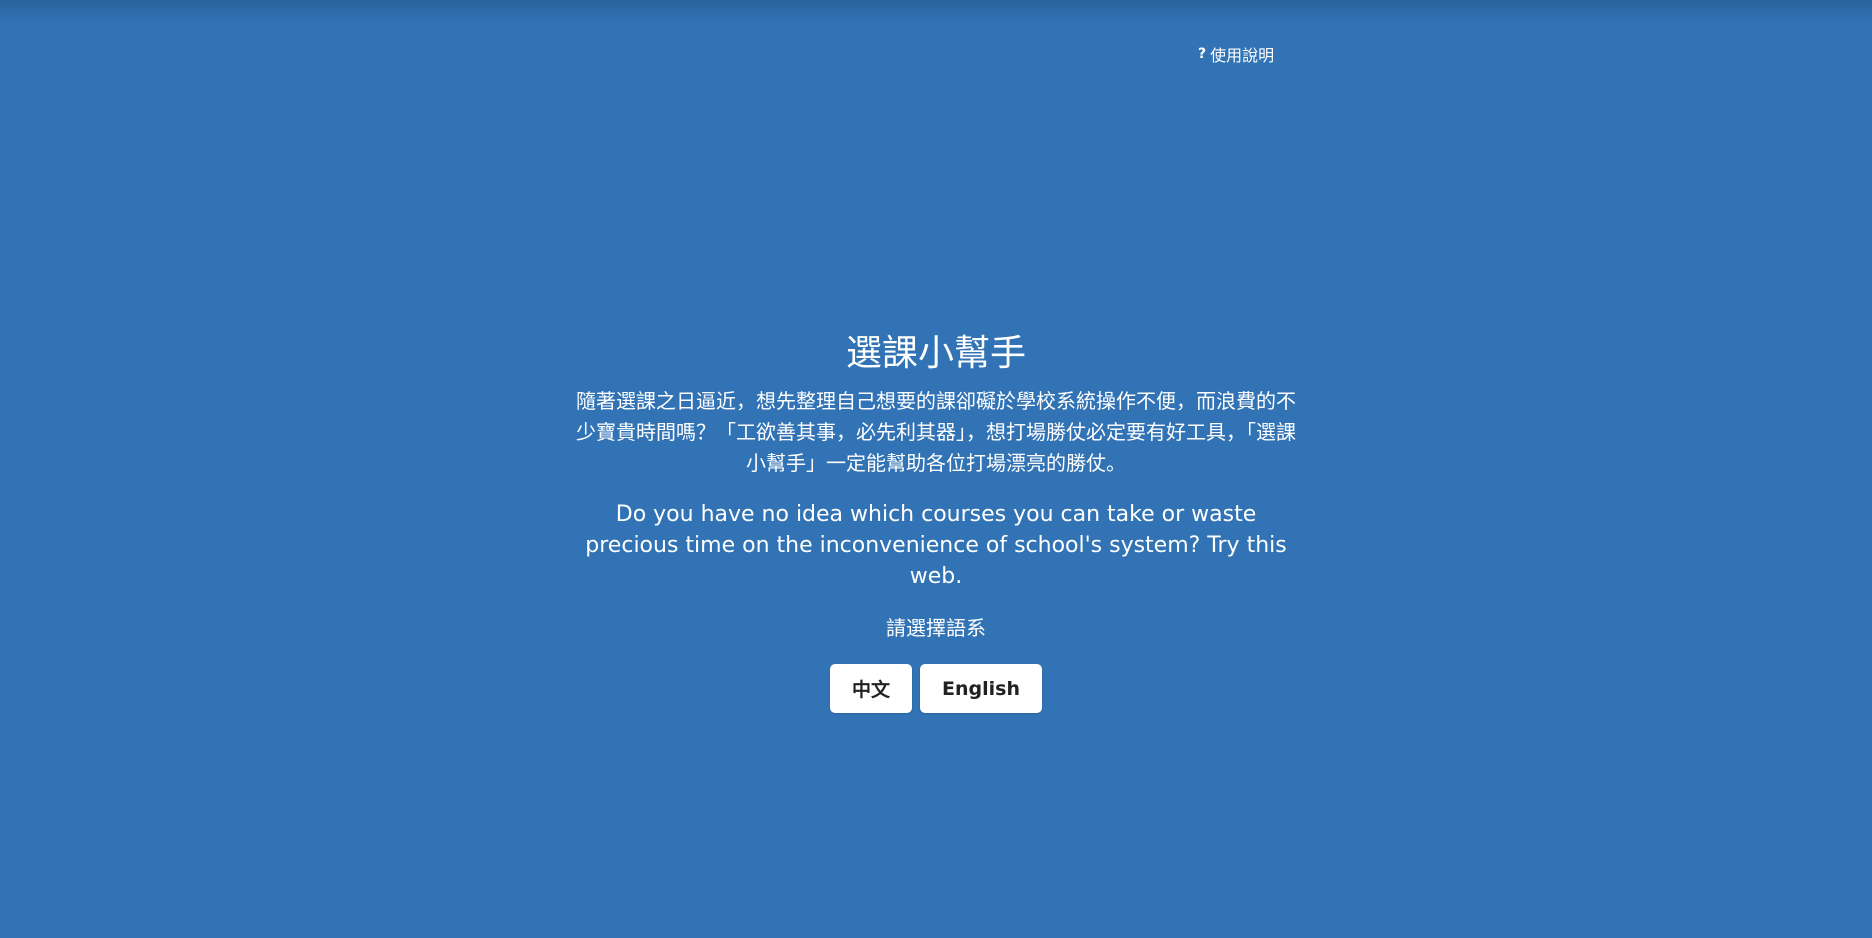 The image size is (1872, 938). What do you see at coordinates (936, 11) in the screenshot?
I see `top-bar-shadow` at bounding box center [936, 11].